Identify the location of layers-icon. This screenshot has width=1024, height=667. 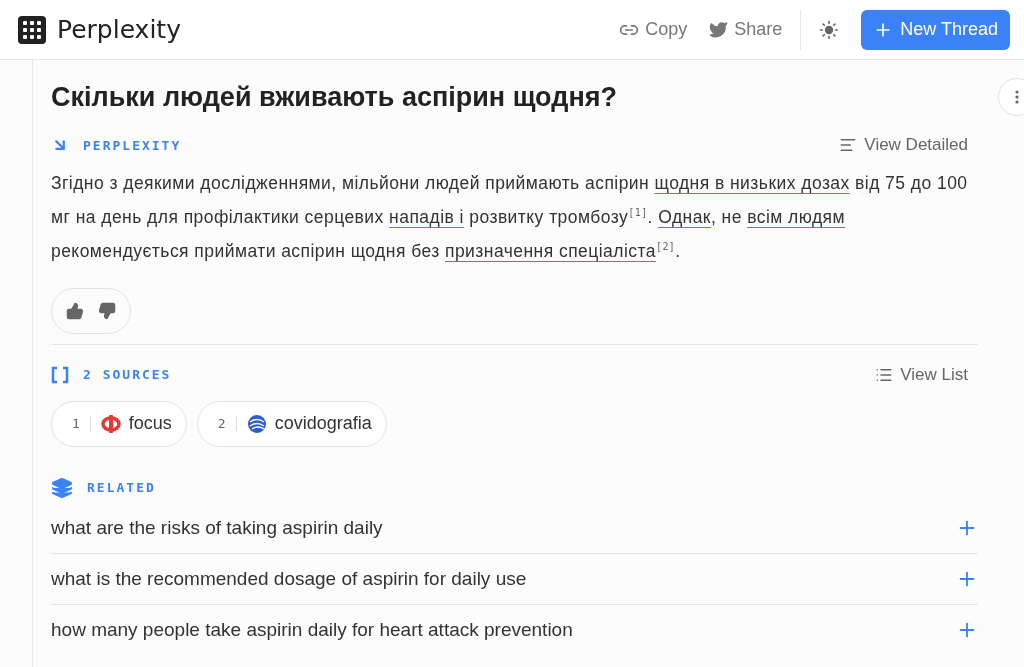
(62, 487).